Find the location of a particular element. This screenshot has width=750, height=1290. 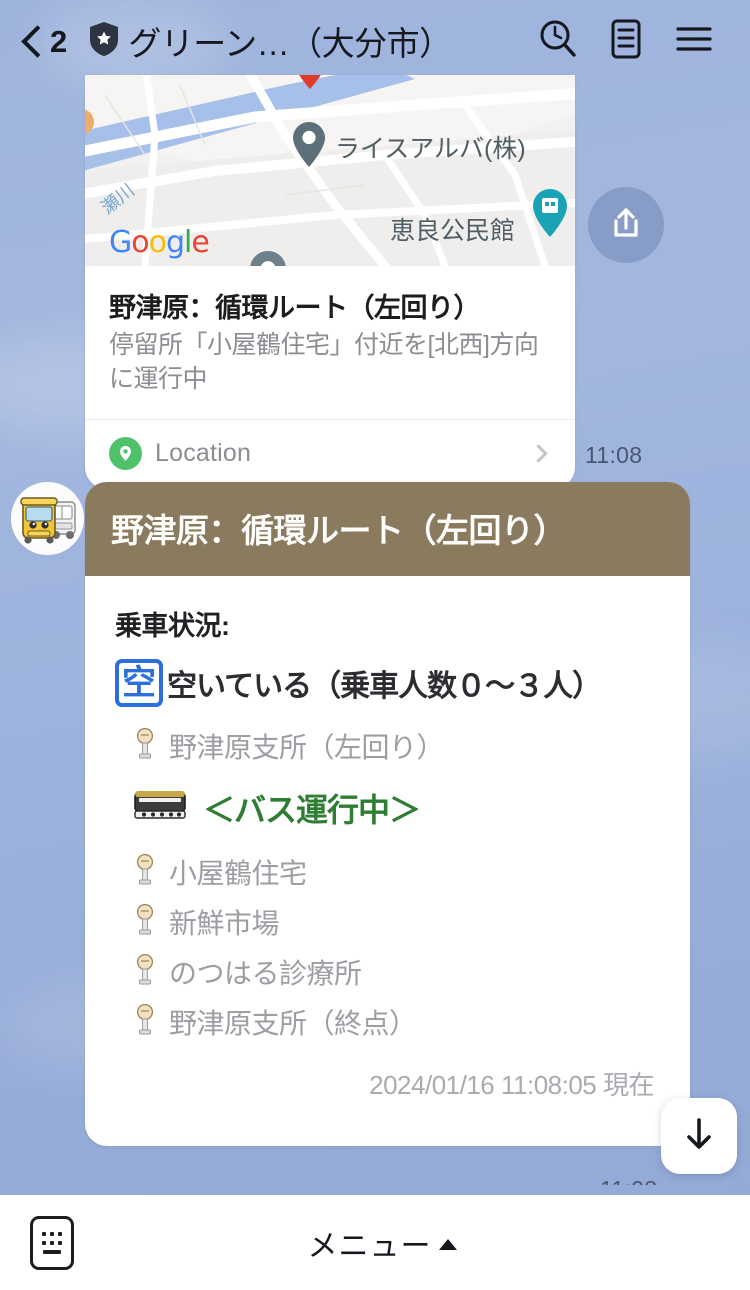

bus-stop-name: 小屋鶴住宅 is located at coordinates (238, 873).